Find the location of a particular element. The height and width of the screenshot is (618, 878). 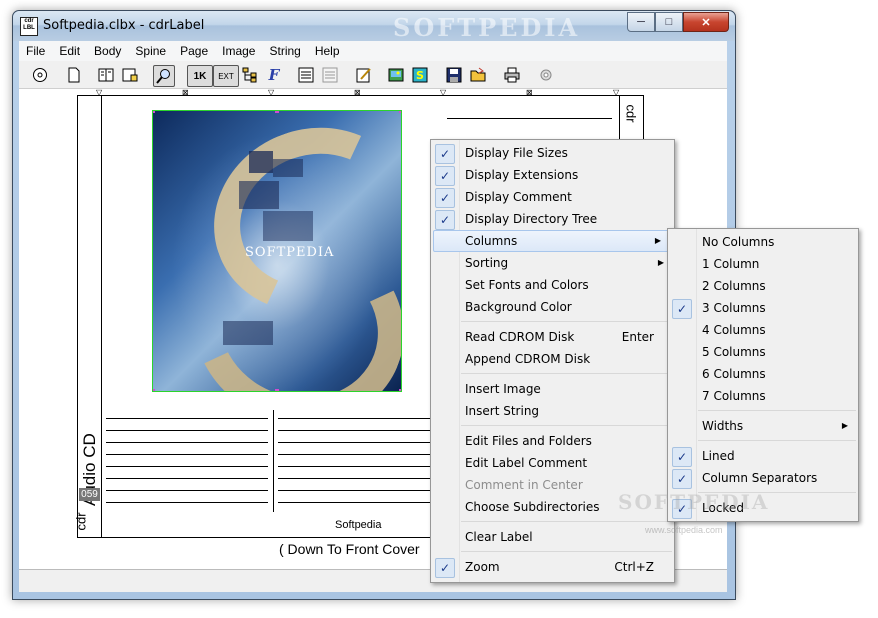

menu-edit: Edit is located at coordinates (69, 51).